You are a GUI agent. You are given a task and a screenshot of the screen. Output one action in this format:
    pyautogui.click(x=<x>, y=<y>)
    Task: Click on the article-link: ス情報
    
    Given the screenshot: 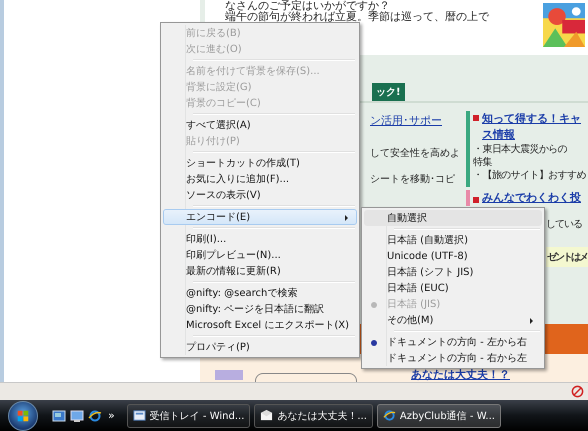 What is the action you would take?
    pyautogui.click(x=531, y=135)
    